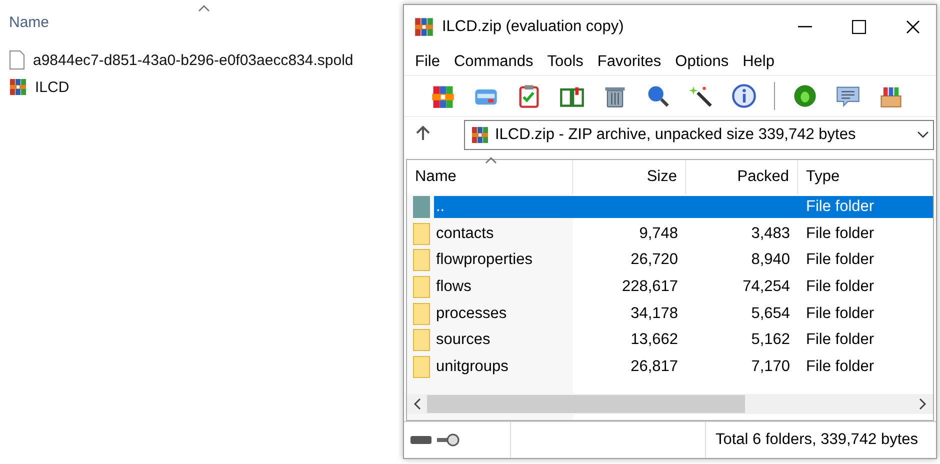  What do you see at coordinates (565, 62) in the screenshot?
I see `menu-item: Tools` at bounding box center [565, 62].